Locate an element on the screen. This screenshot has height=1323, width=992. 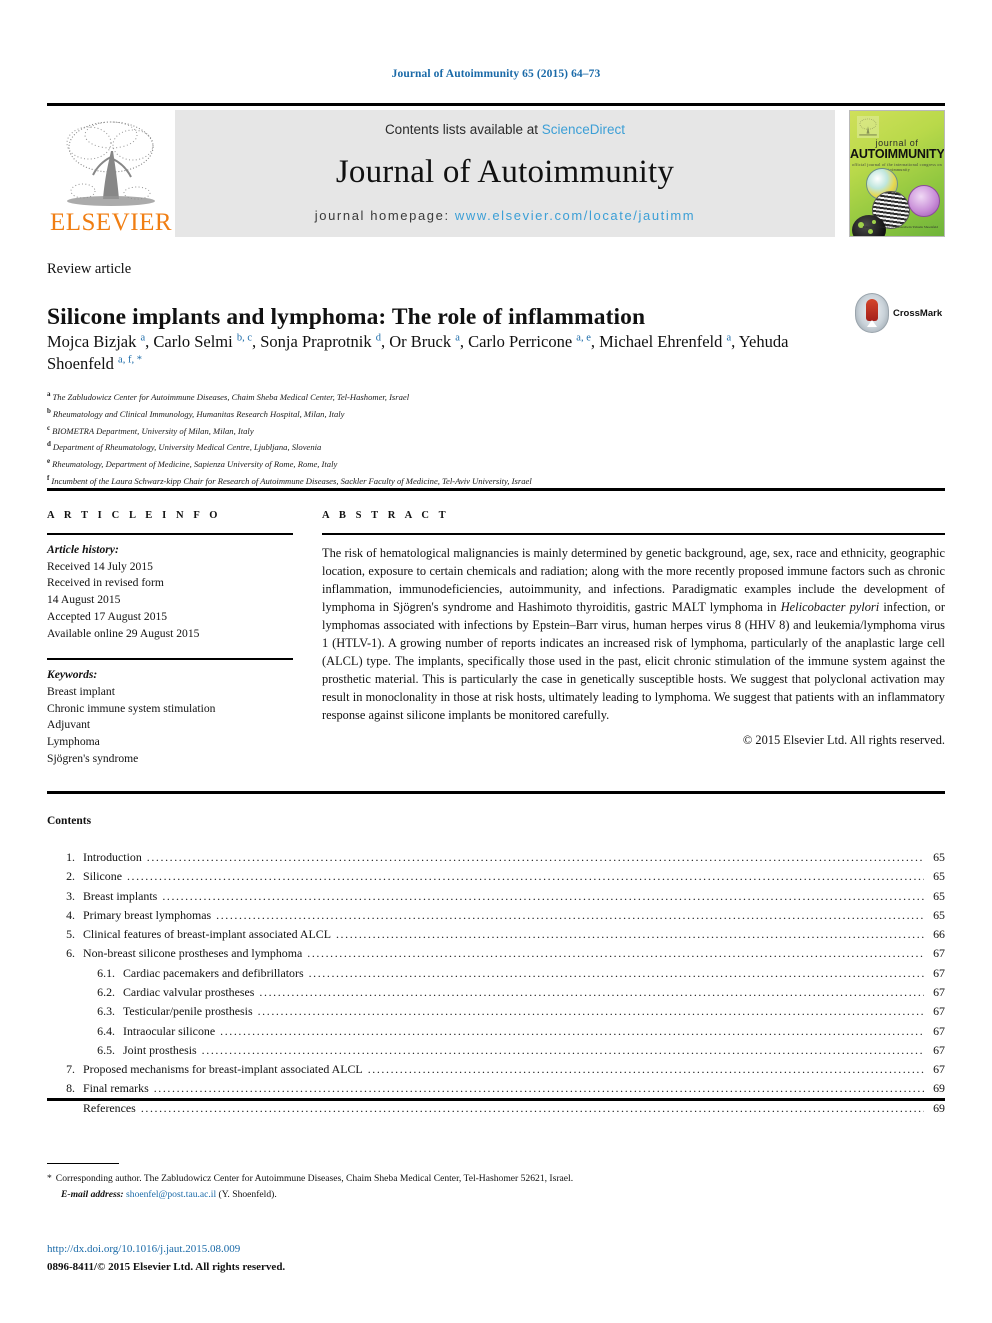
abstract-italic-term: Helicobacter pylori is located at coordinates (830, 606).